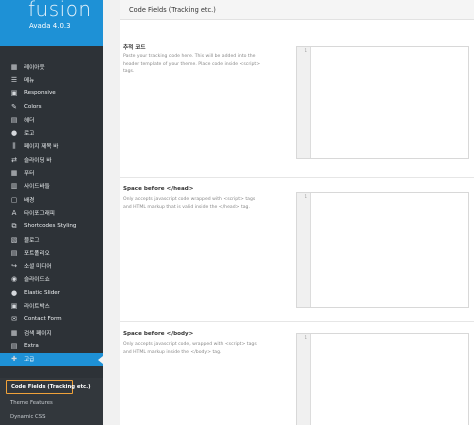 The width and height of the screenshot is (474, 425). What do you see at coordinates (38, 160) in the screenshot?
I see `sidebar-item-label: 슬라이딩 바` at bounding box center [38, 160].